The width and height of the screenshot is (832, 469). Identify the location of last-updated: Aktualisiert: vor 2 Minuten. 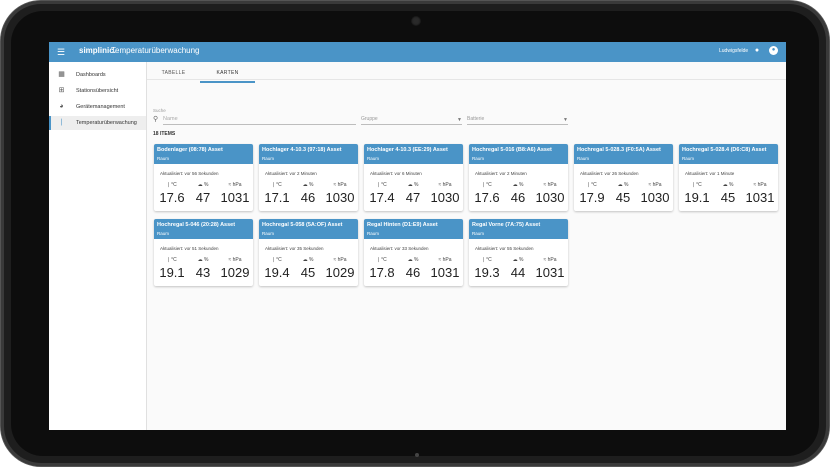
(291, 173).